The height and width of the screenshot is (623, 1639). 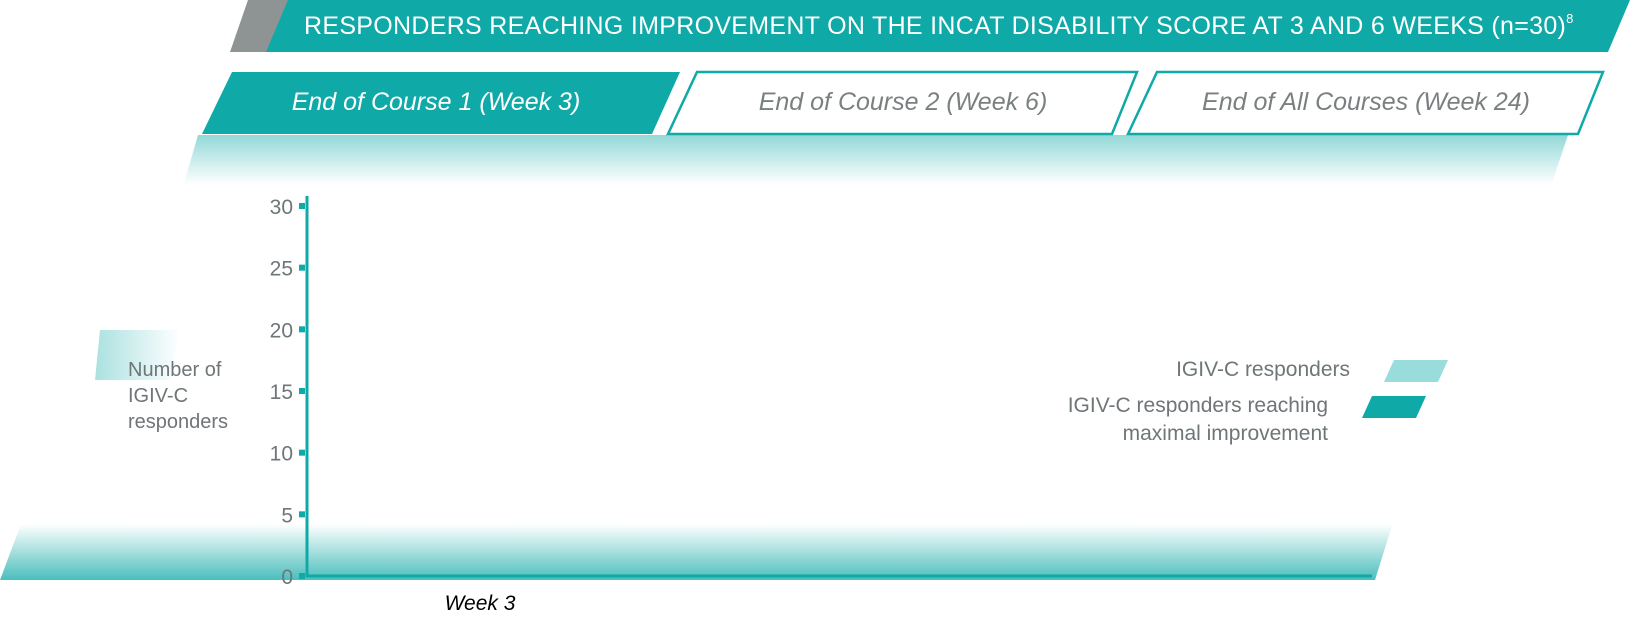 I want to click on y-tick-label: 10, so click(x=281, y=454).